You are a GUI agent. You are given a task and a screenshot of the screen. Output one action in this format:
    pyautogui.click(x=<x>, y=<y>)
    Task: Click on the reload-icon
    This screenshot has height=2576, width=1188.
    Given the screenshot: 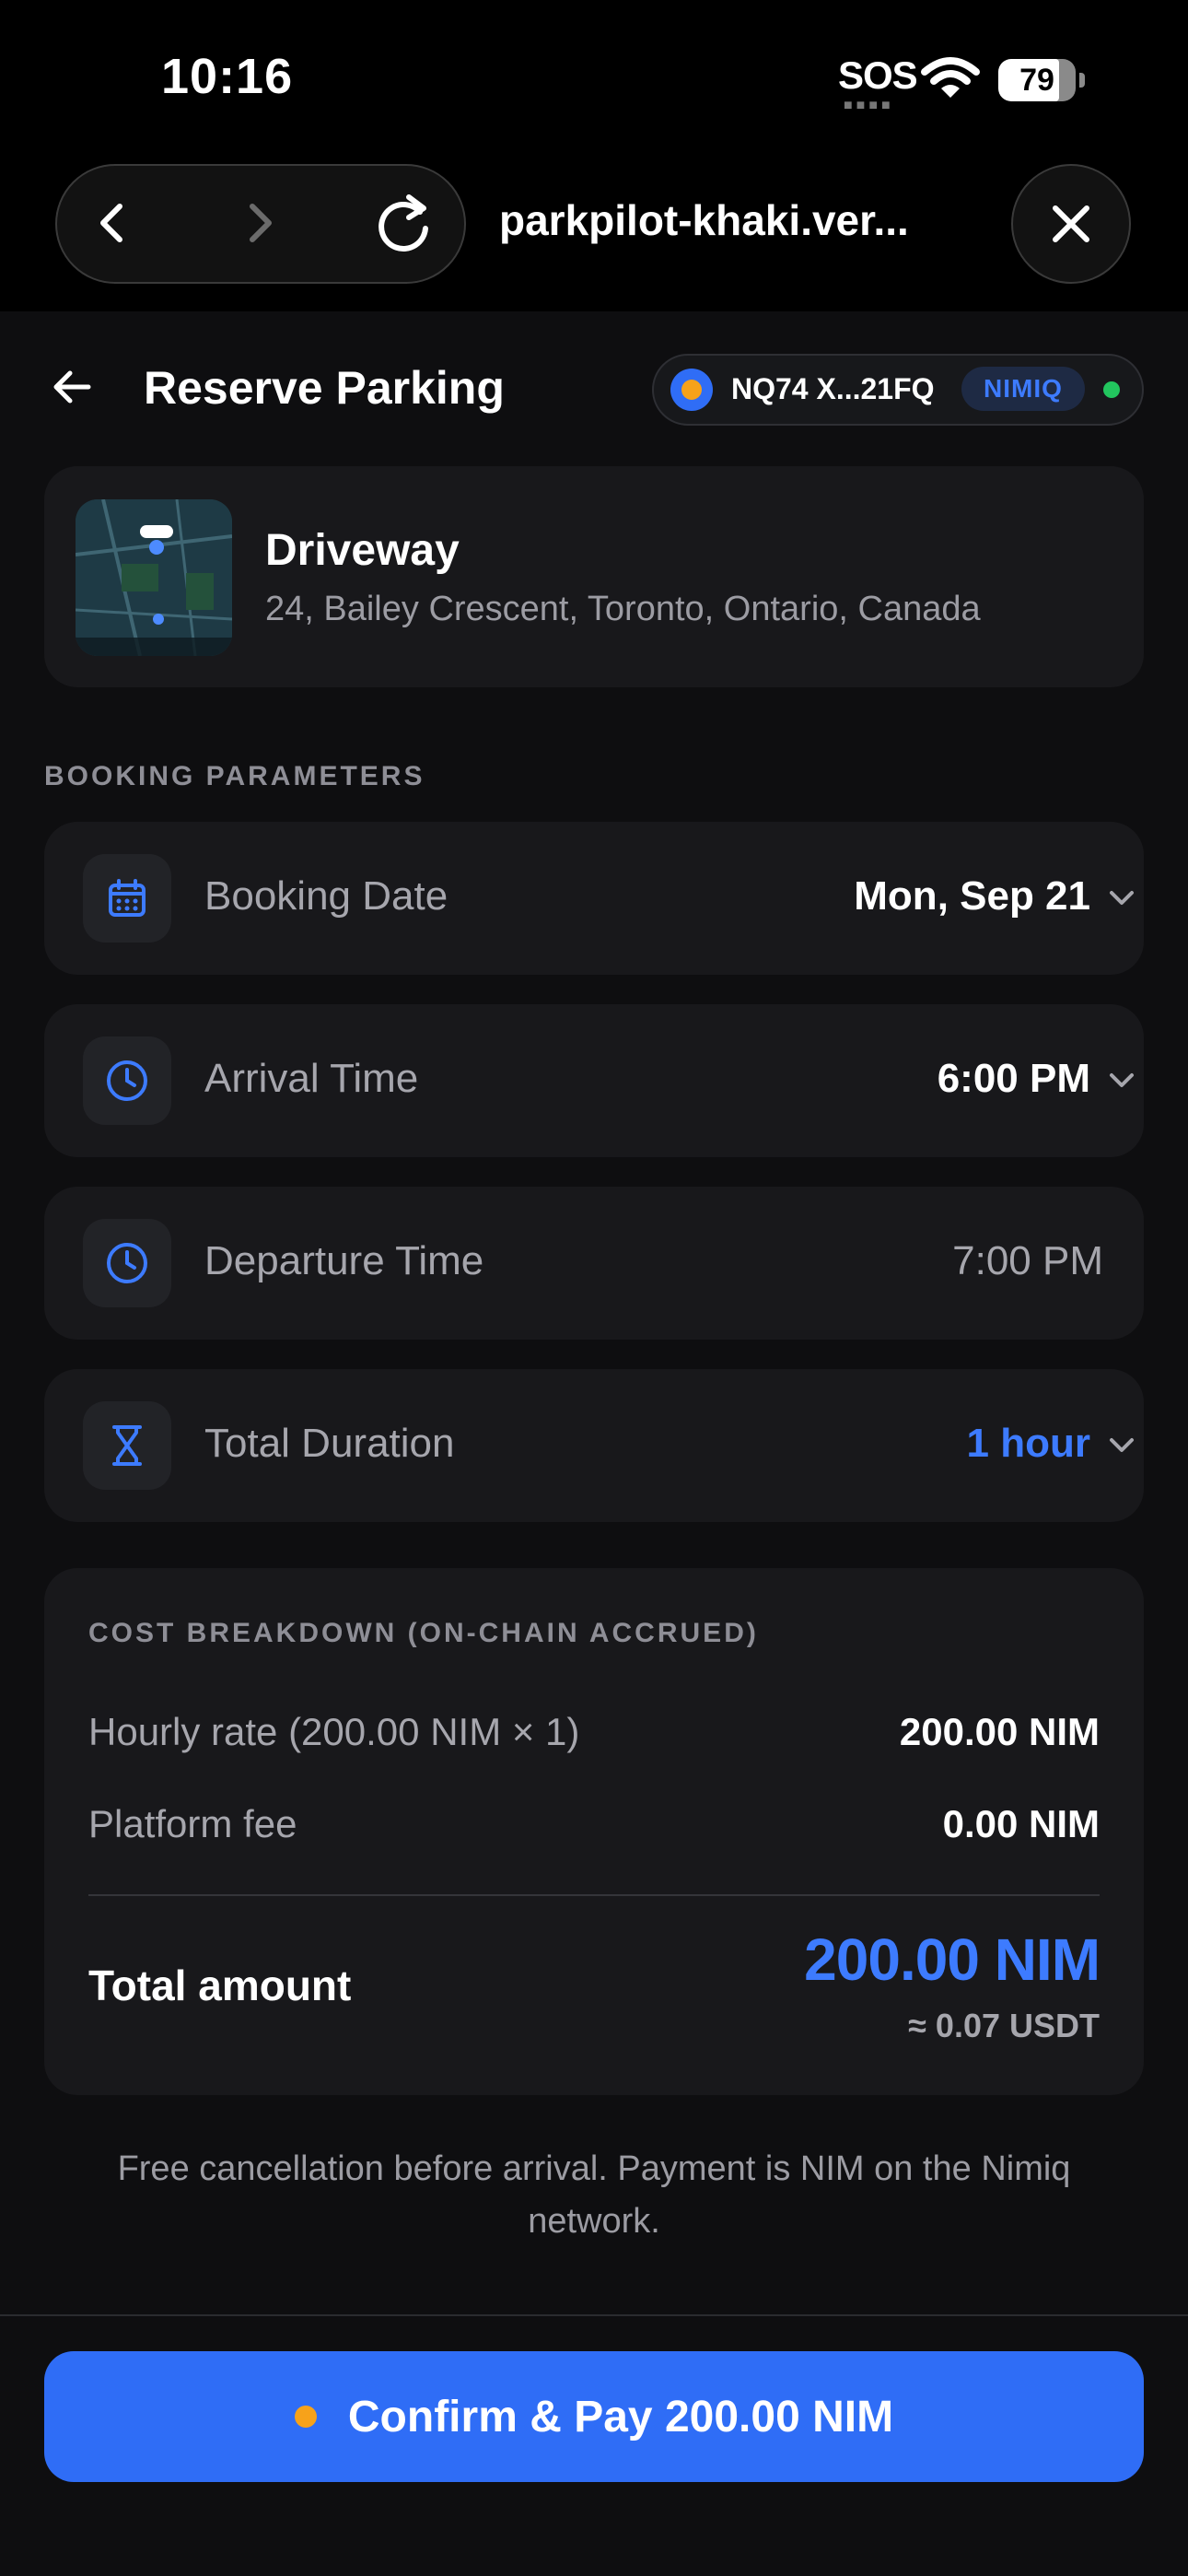 What is the action you would take?
    pyautogui.click(x=403, y=223)
    